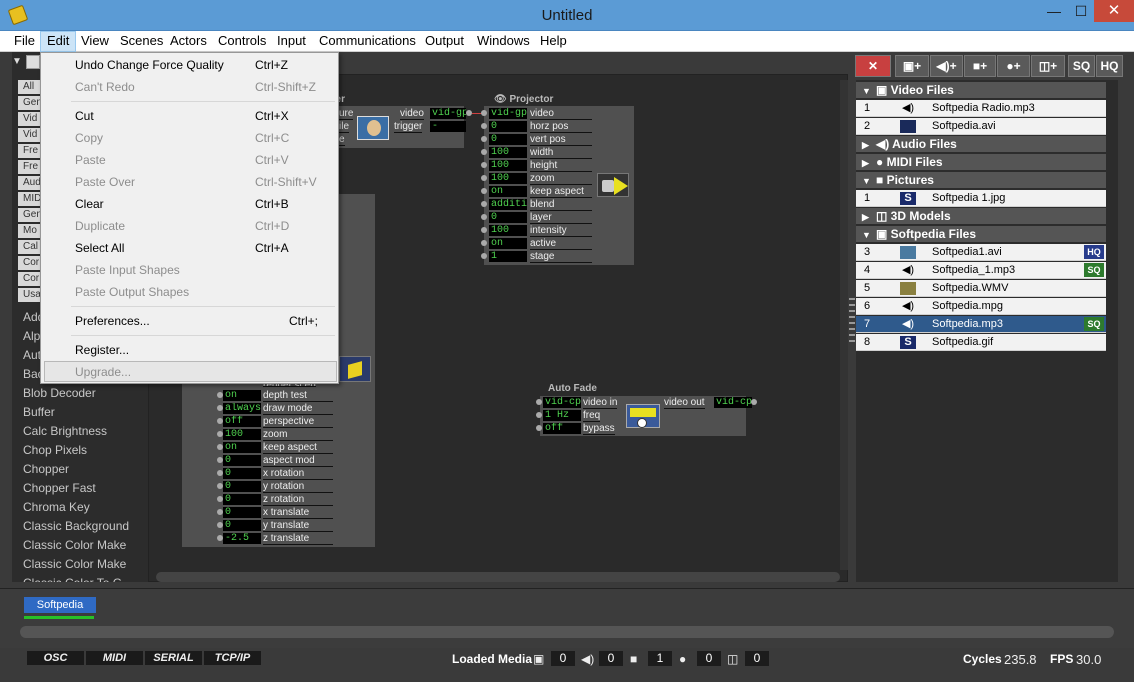 This screenshot has width=1134, height=682. Describe the element at coordinates (30, 87) in the screenshot. I see `category-button: All` at that location.